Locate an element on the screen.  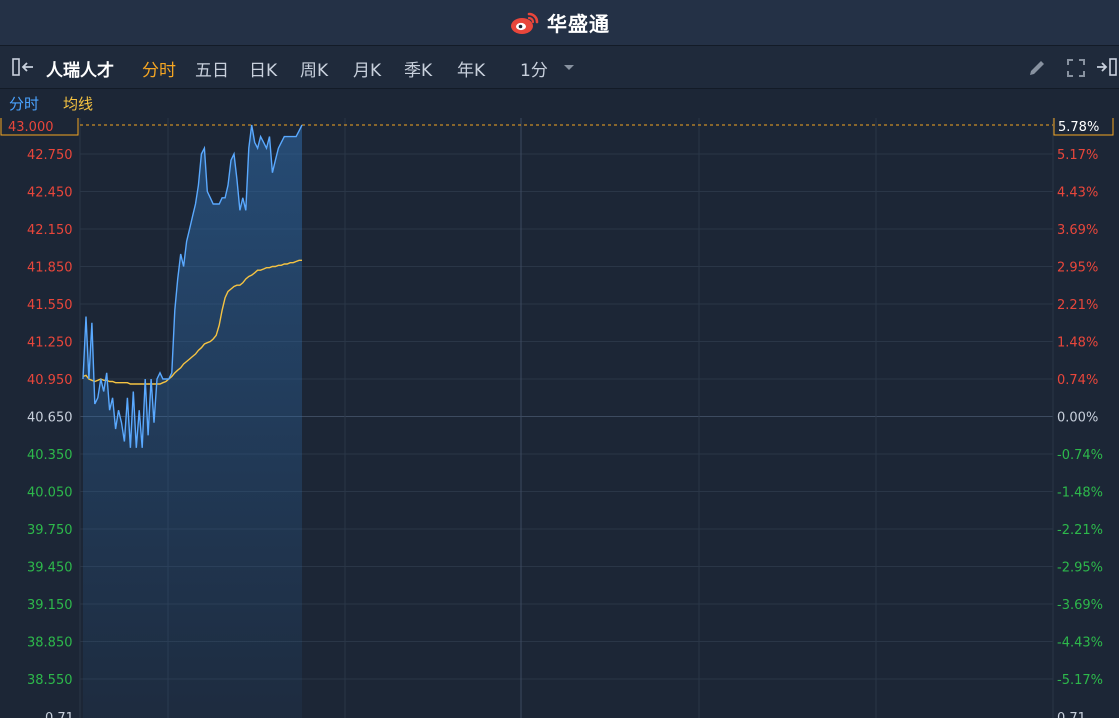
price-tick-label: 41.250 is located at coordinates (50, 343).